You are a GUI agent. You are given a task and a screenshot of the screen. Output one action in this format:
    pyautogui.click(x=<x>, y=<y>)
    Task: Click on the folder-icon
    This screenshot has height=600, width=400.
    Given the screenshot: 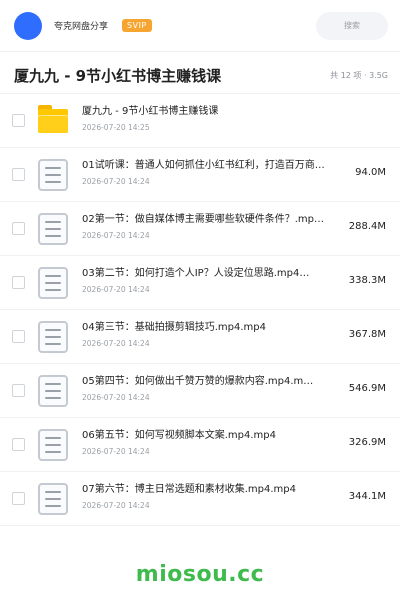 What is the action you would take?
    pyautogui.click(x=53, y=120)
    